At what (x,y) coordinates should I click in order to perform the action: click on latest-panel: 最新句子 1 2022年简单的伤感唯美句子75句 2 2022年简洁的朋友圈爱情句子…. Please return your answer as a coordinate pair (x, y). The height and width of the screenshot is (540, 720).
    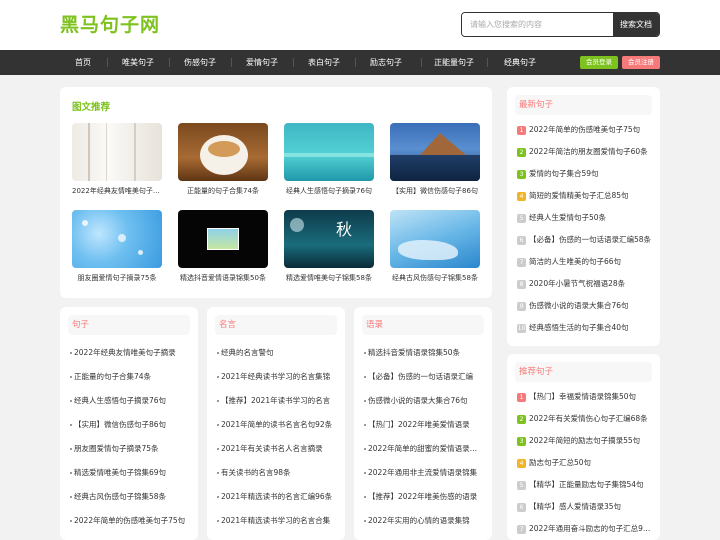
    Looking at the image, I should click on (583, 216).